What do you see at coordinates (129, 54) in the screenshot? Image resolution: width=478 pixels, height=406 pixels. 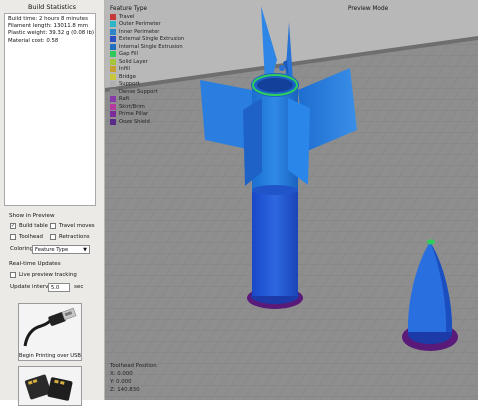 I see `legend-label: Gap Fill` at bounding box center [129, 54].